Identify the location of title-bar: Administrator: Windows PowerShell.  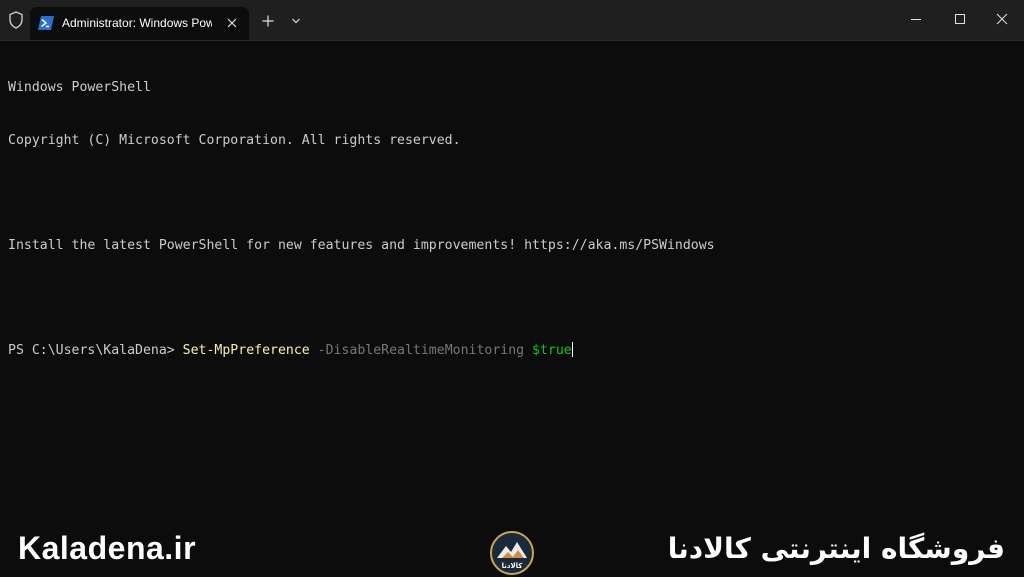
(512, 20).